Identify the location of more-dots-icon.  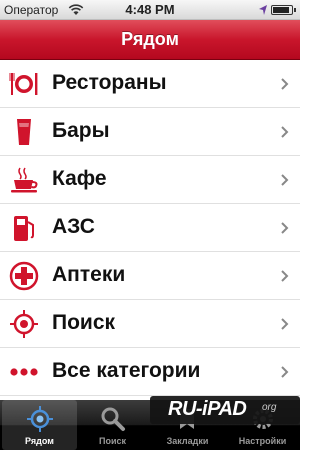
(24, 372).